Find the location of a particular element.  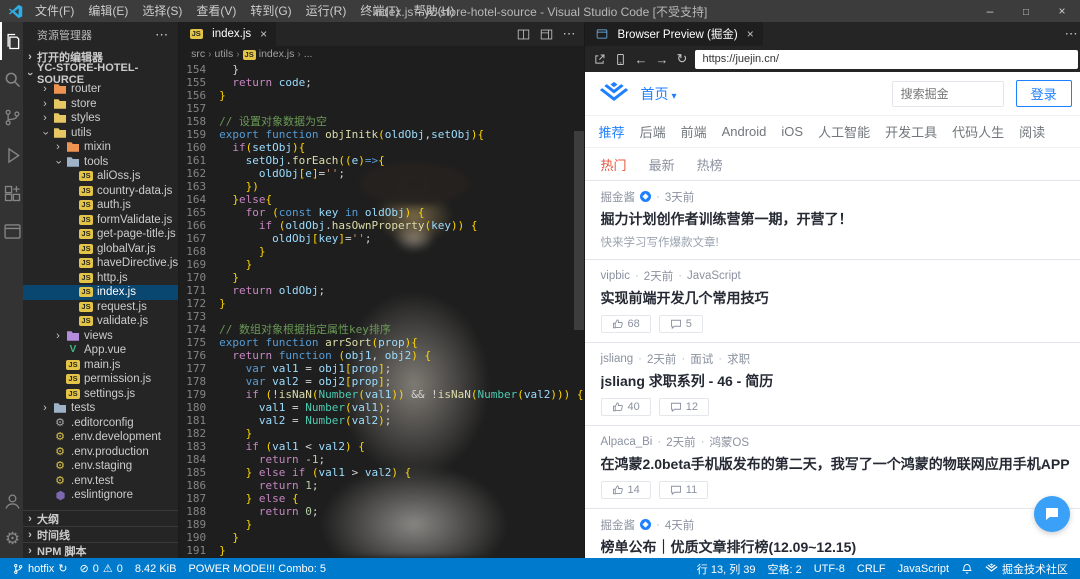

root-folder-section: › YC-STORE-HOTEL-SOURCE is located at coordinates (100, 74).